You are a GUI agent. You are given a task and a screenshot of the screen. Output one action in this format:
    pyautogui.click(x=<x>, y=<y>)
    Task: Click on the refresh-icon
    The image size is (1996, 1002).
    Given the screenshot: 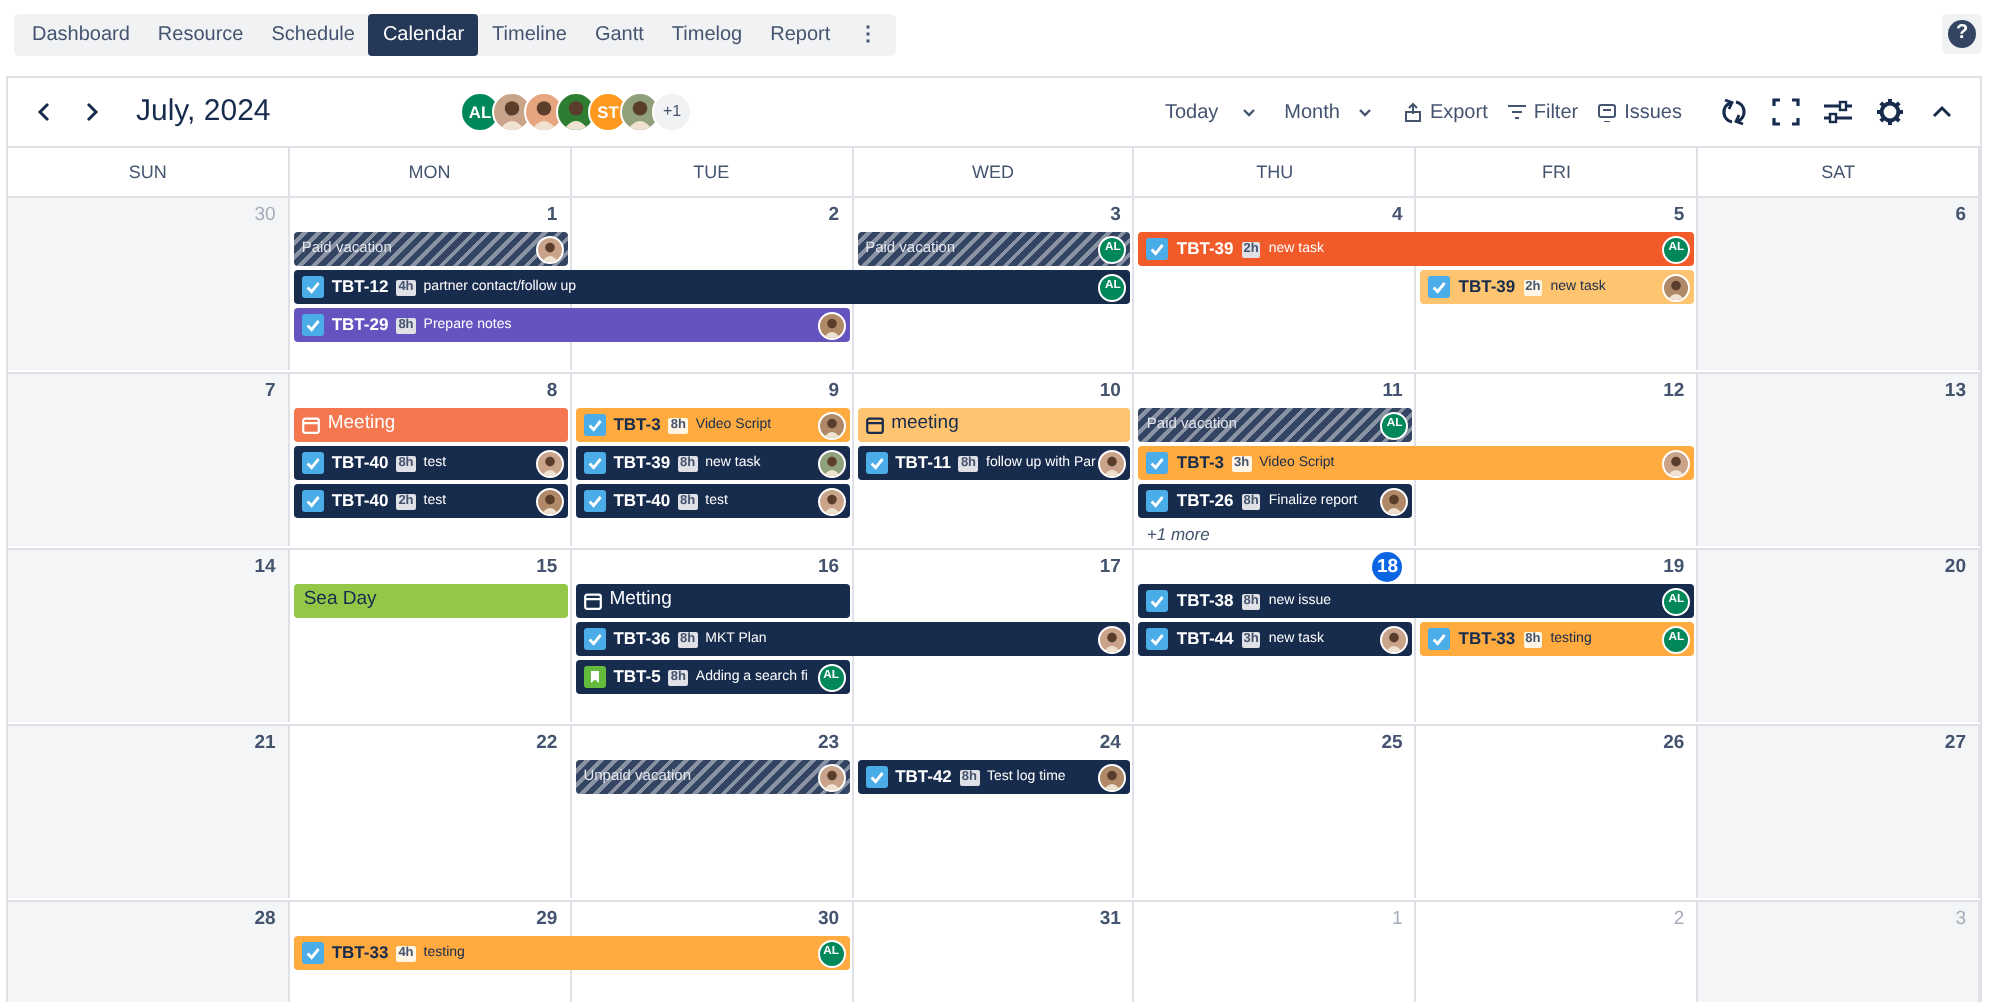 What is the action you would take?
    pyautogui.click(x=1734, y=112)
    